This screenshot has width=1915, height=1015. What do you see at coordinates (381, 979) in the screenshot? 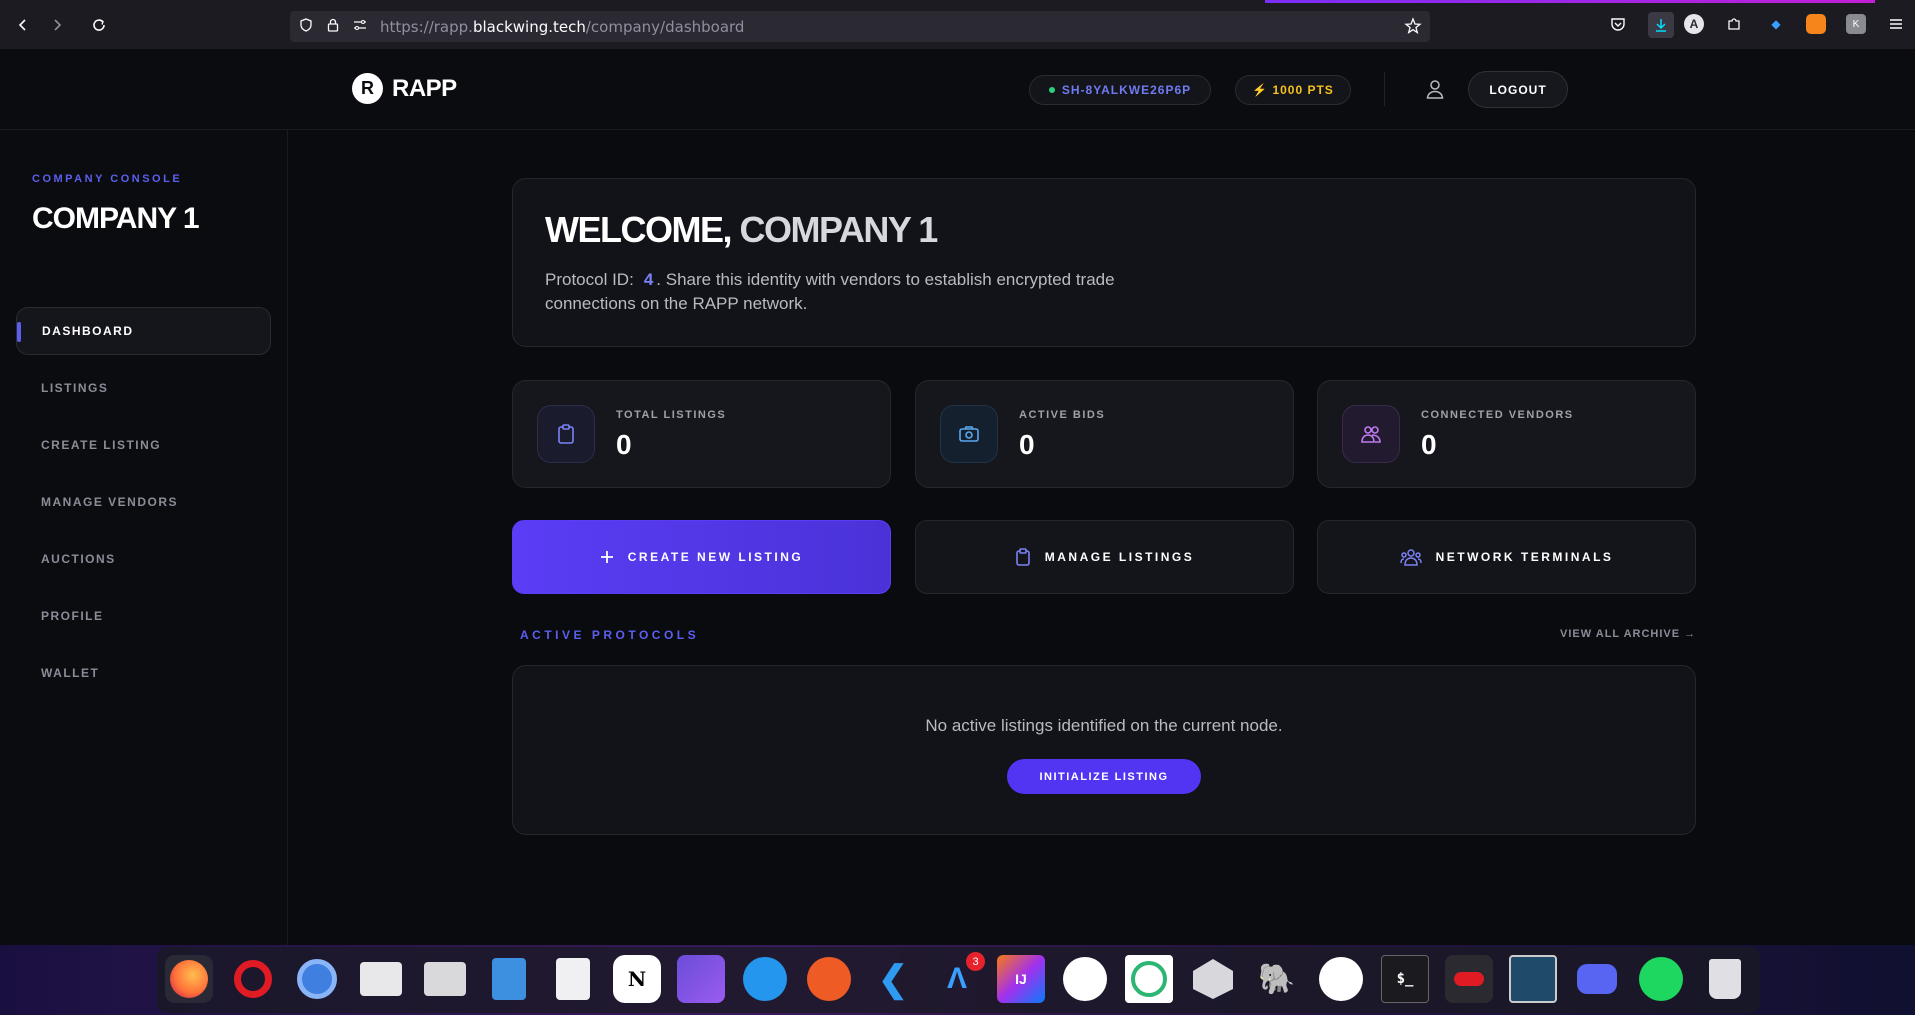
I see `files-icon` at bounding box center [381, 979].